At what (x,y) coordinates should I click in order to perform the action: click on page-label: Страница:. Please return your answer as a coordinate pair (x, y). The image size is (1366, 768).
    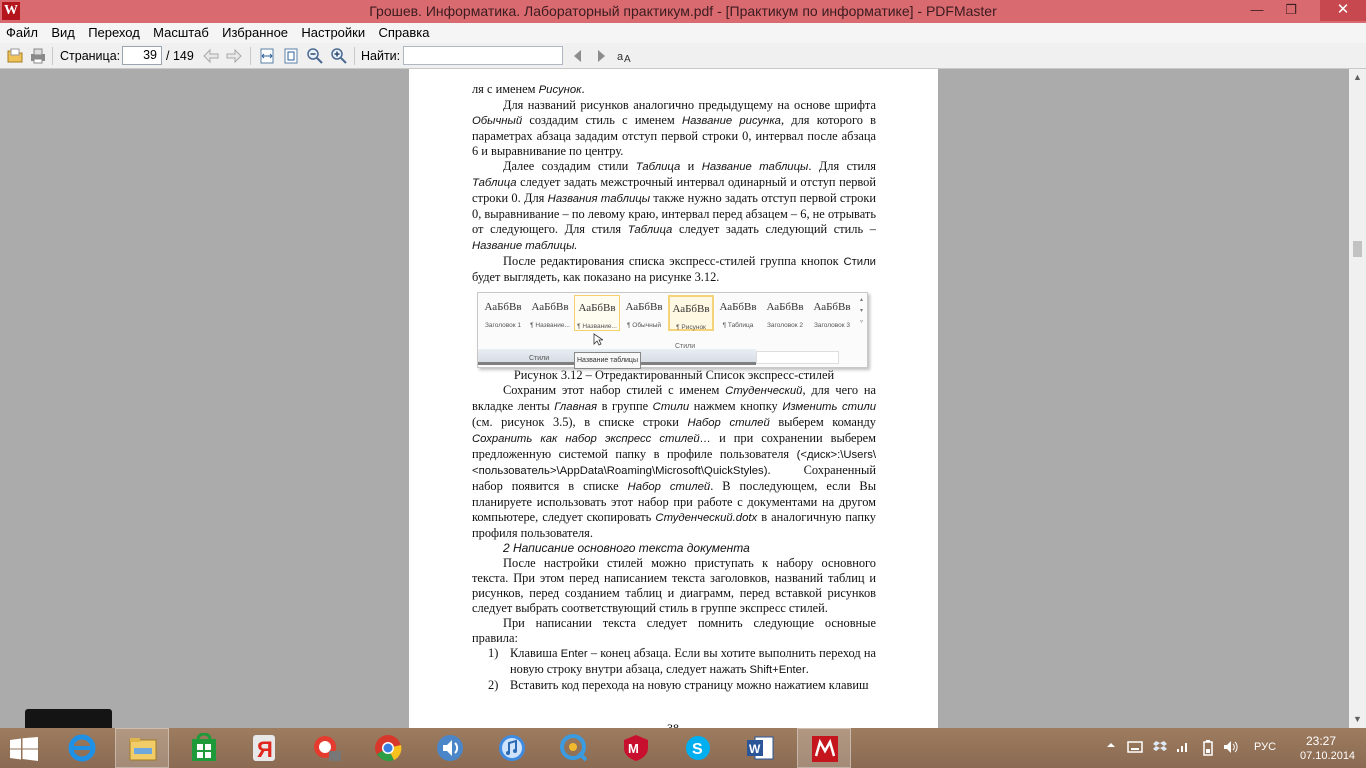
    Looking at the image, I should click on (90, 56).